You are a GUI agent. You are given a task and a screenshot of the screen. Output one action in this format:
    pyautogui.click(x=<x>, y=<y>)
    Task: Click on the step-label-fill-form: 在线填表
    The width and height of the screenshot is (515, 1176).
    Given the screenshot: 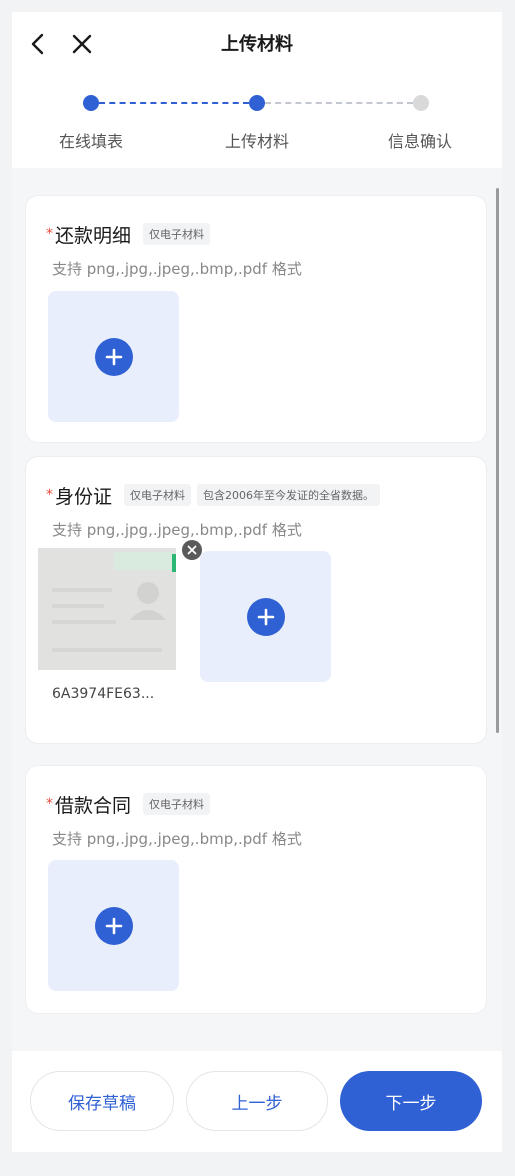 What is the action you would take?
    pyautogui.click(x=90, y=141)
    